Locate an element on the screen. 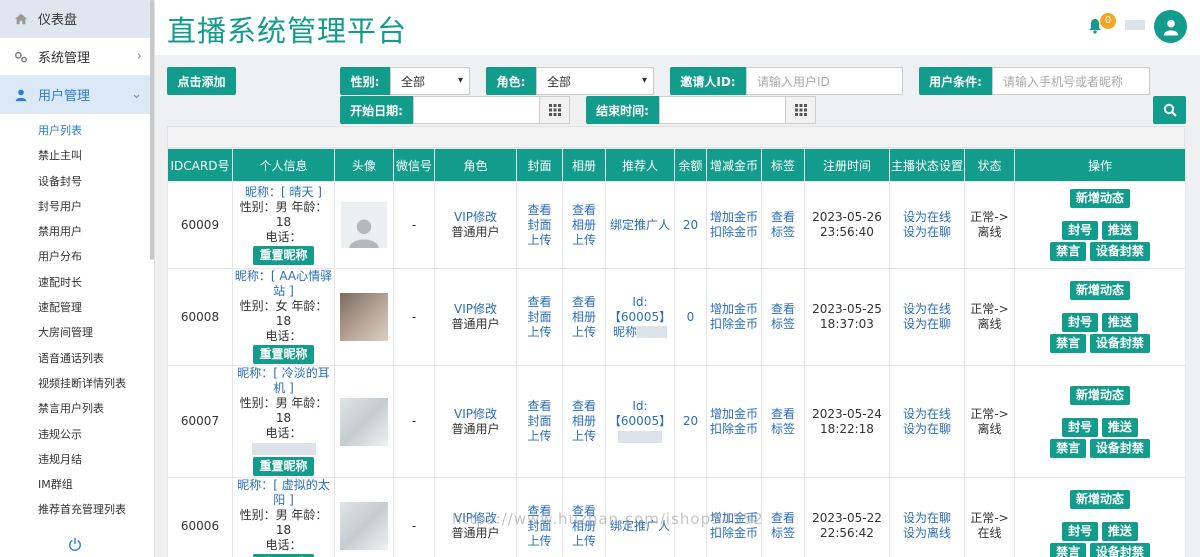 The height and width of the screenshot is (557, 1200). referrer-nick is located at coordinates (640, 436).